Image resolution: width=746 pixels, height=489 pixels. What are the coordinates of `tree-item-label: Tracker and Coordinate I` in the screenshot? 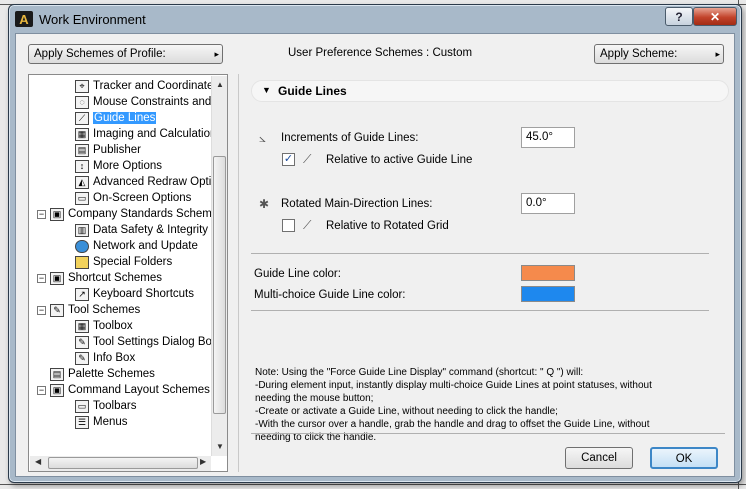 It's located at (156, 86).